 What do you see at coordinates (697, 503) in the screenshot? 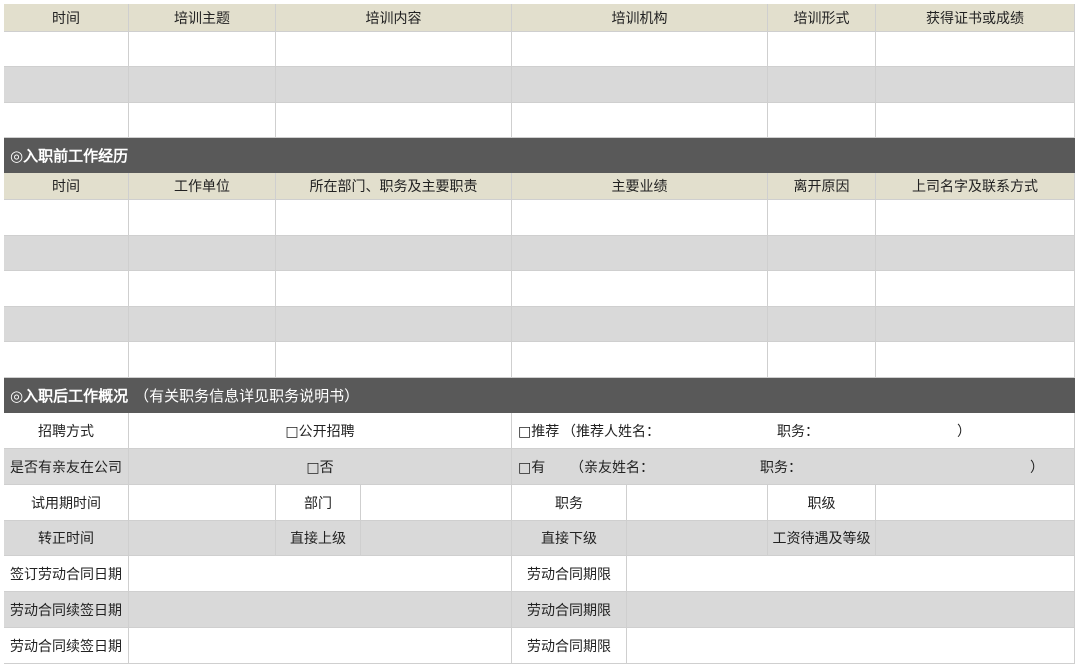
I see `position-value` at bounding box center [697, 503].